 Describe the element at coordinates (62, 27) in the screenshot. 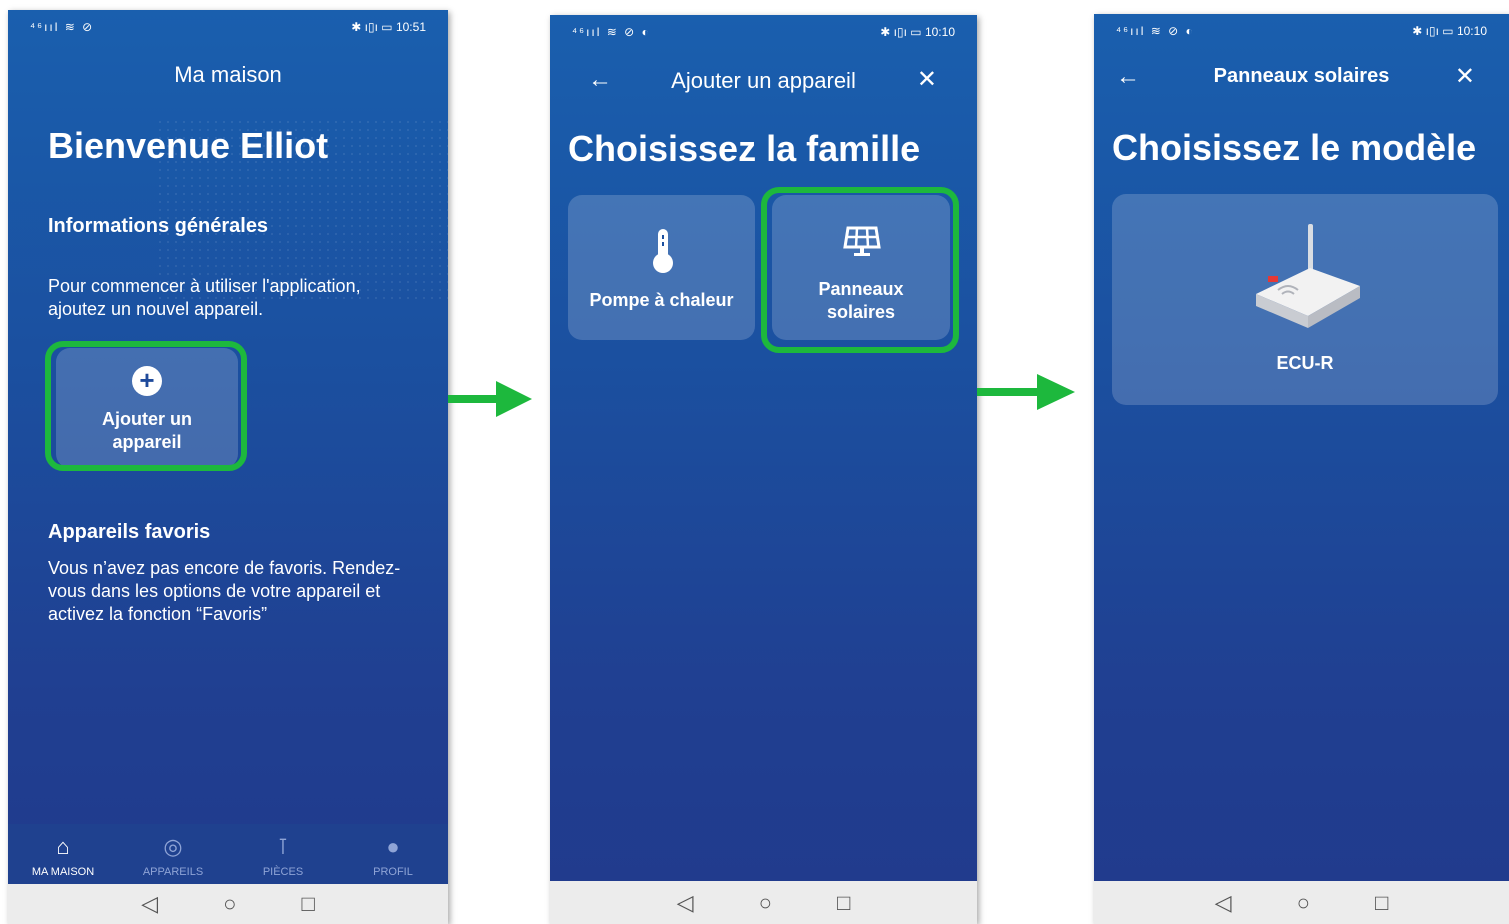

I see `signal-status: ⁴⁶ııl ≋ ⊘` at that location.